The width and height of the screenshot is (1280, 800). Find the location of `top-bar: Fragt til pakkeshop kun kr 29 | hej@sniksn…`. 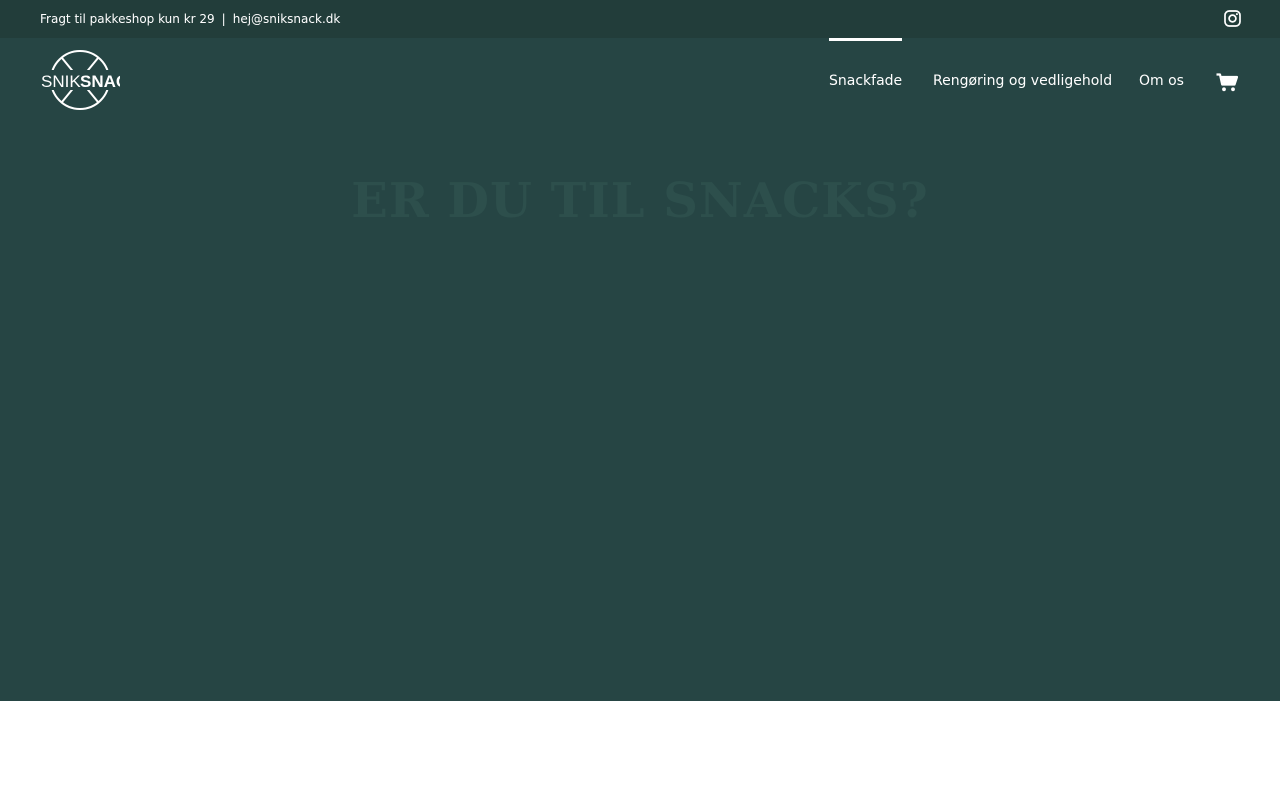

top-bar: Fragt til pakkeshop kun kr 29 | hej@sniksn… is located at coordinates (640, 19).